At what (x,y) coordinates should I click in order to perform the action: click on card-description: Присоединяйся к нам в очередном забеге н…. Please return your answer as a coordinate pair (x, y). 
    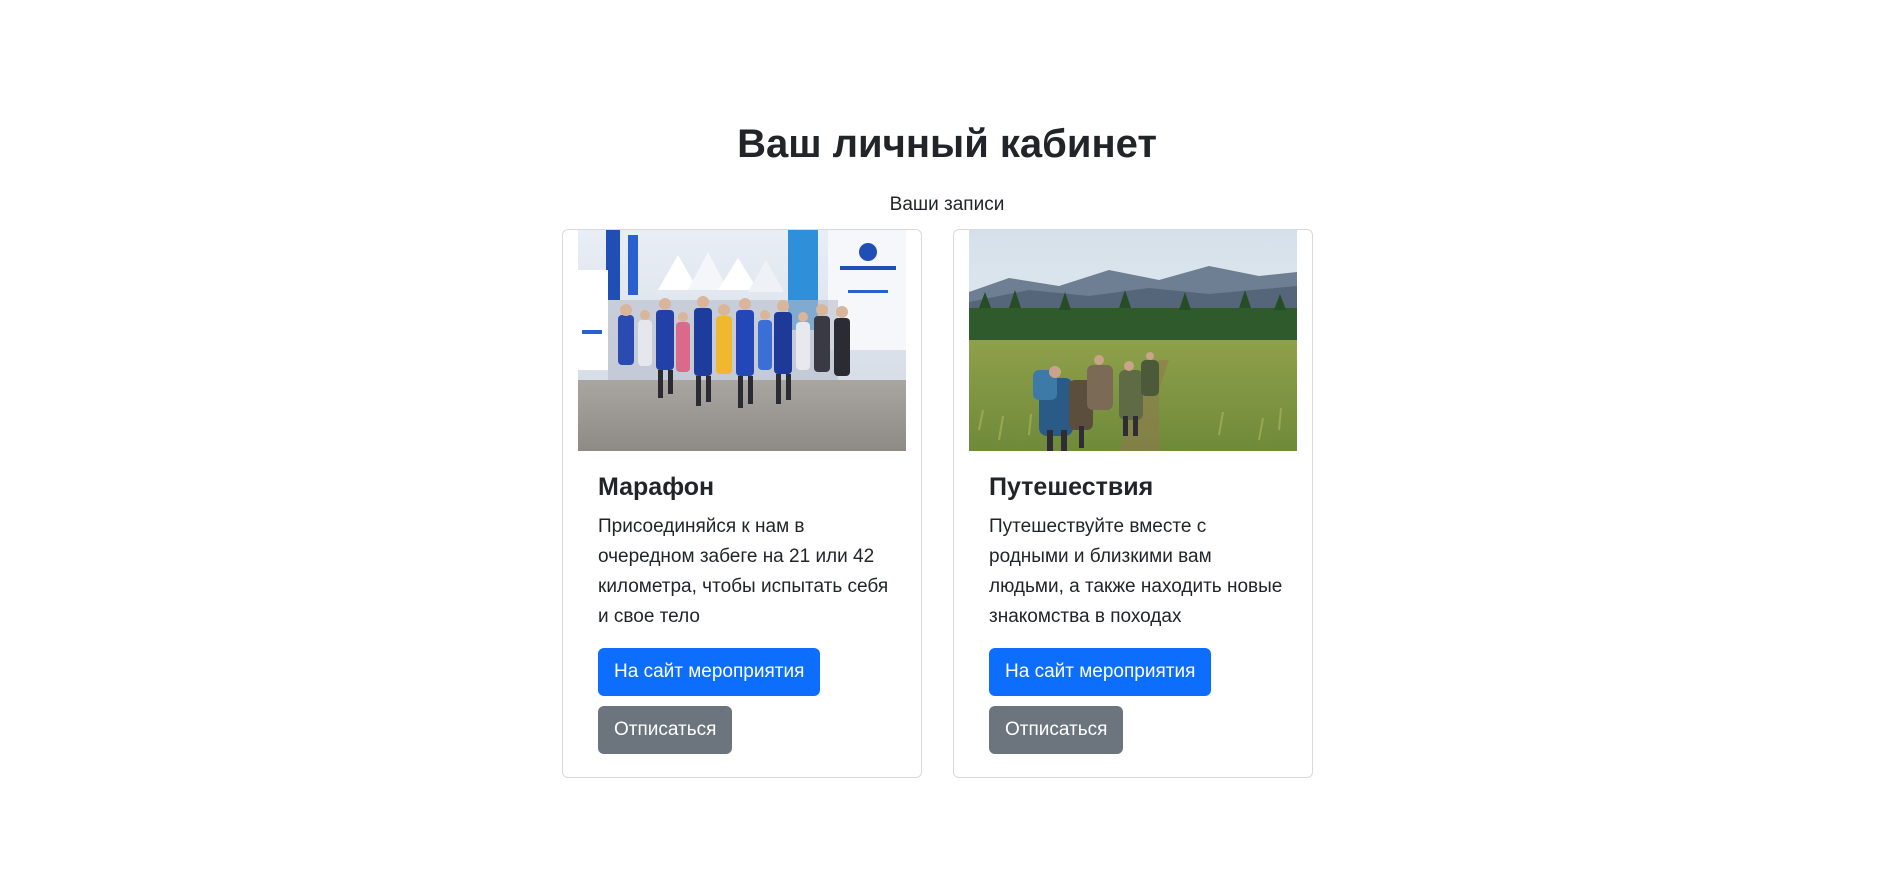
    Looking at the image, I should click on (743, 571).